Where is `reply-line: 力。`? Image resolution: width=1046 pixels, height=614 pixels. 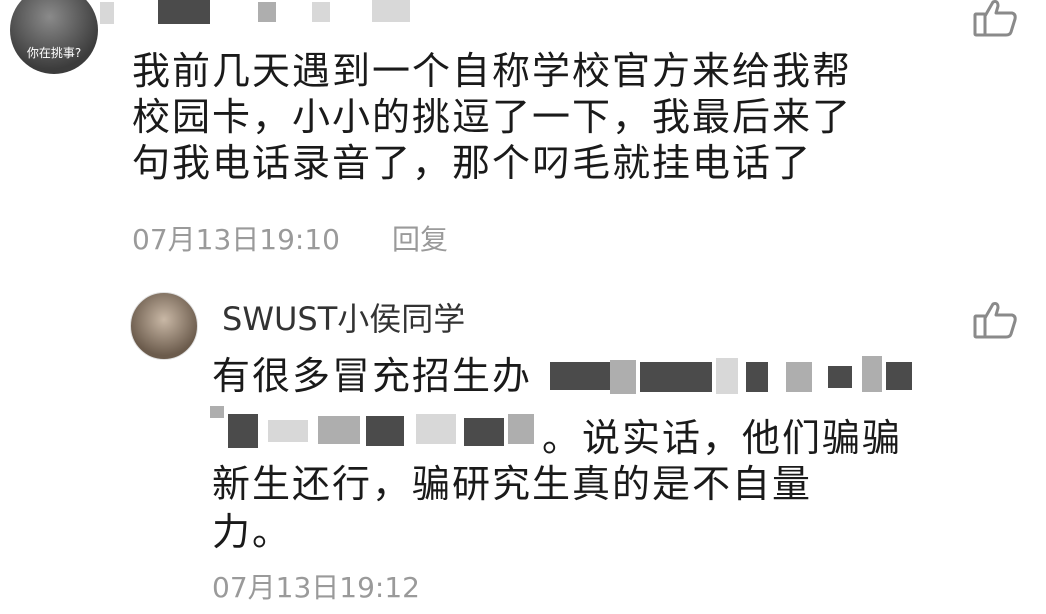
reply-line: 力。 is located at coordinates (252, 532).